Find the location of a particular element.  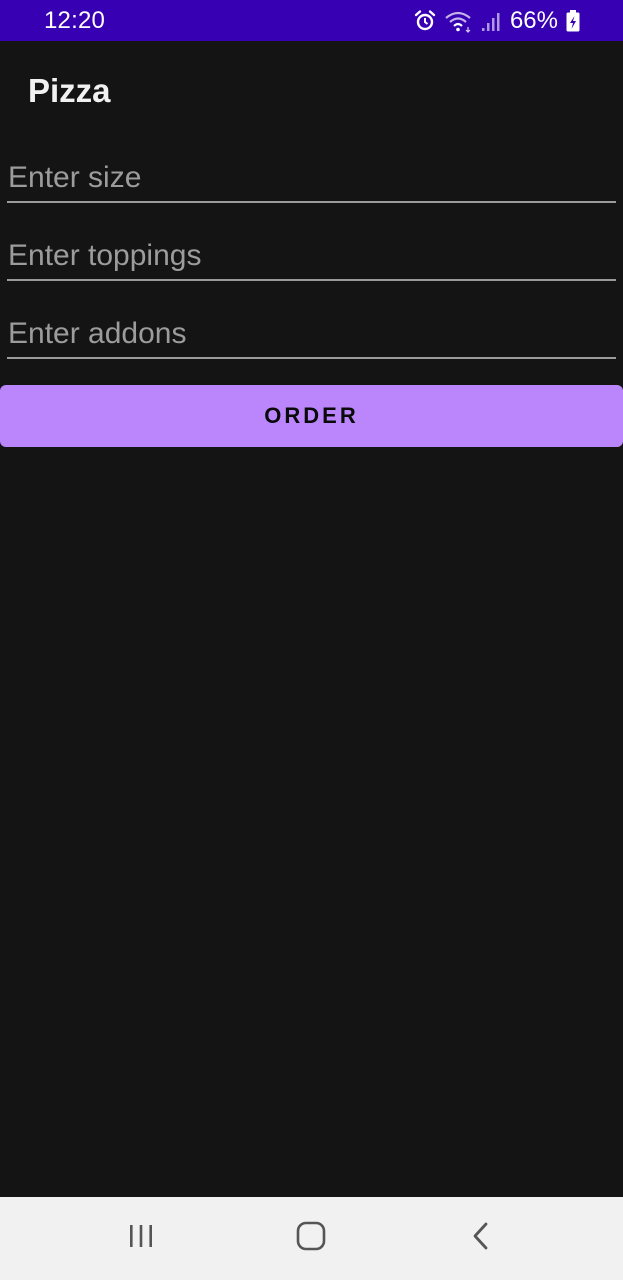

status-icons: 66% is located at coordinates (497, 21).